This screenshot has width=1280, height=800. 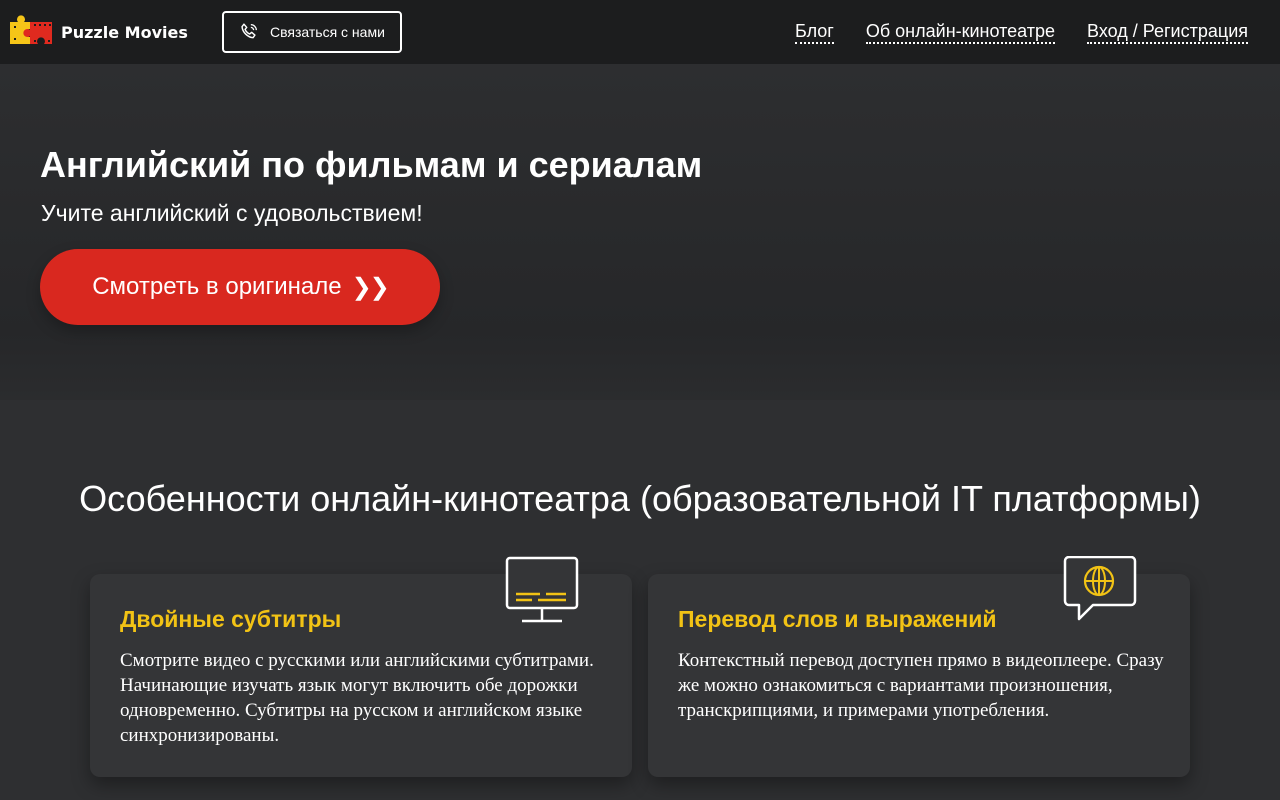 I want to click on hero-subtitle: Учите английский с удовольствием!, so click(x=232, y=213).